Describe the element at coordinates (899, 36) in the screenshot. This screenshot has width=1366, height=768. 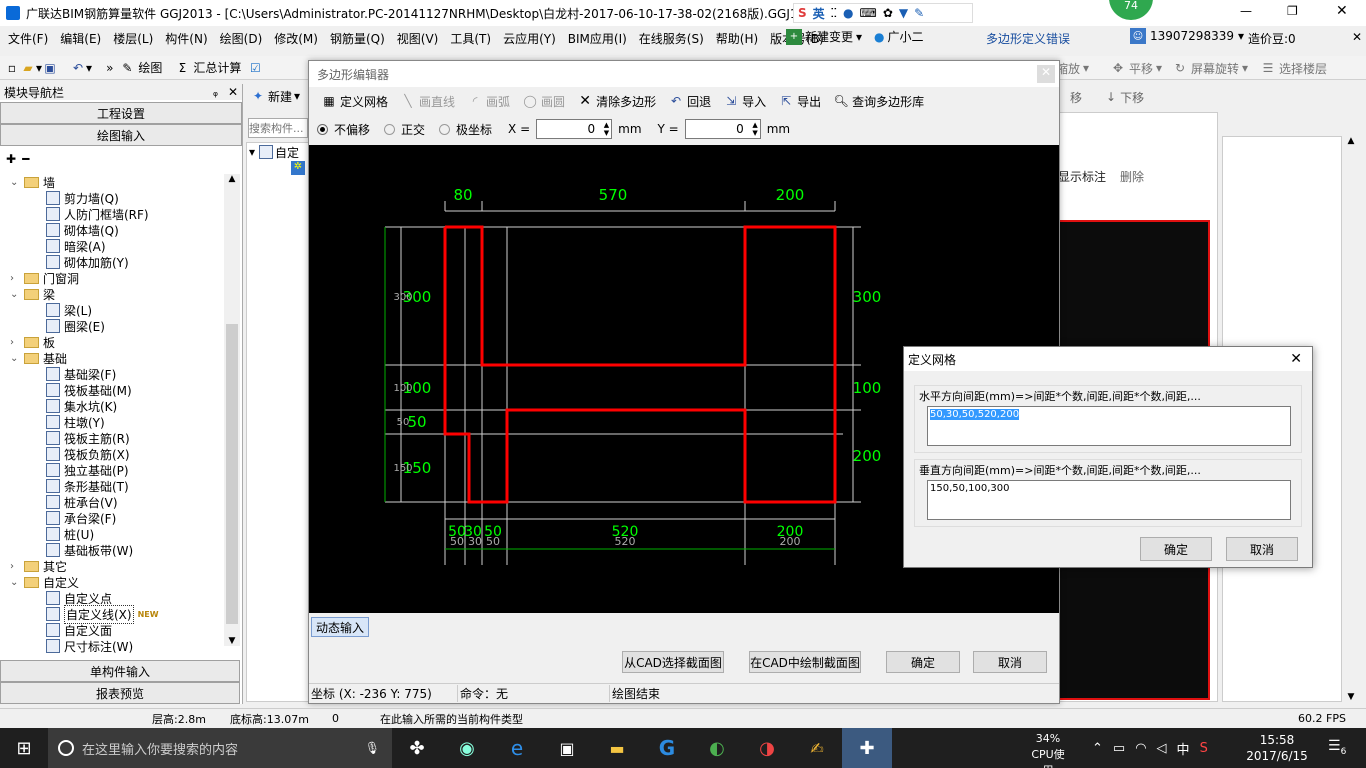
I see `menu-assistant: ● 广小二` at that location.